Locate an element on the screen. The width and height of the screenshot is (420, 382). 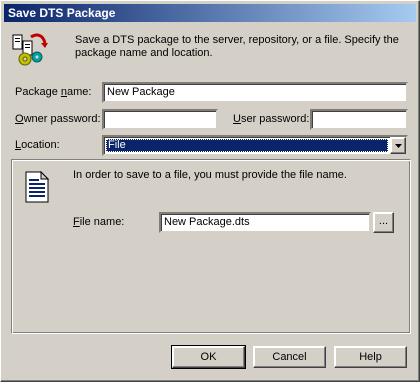
location-dropdown-button is located at coordinates (398, 145).